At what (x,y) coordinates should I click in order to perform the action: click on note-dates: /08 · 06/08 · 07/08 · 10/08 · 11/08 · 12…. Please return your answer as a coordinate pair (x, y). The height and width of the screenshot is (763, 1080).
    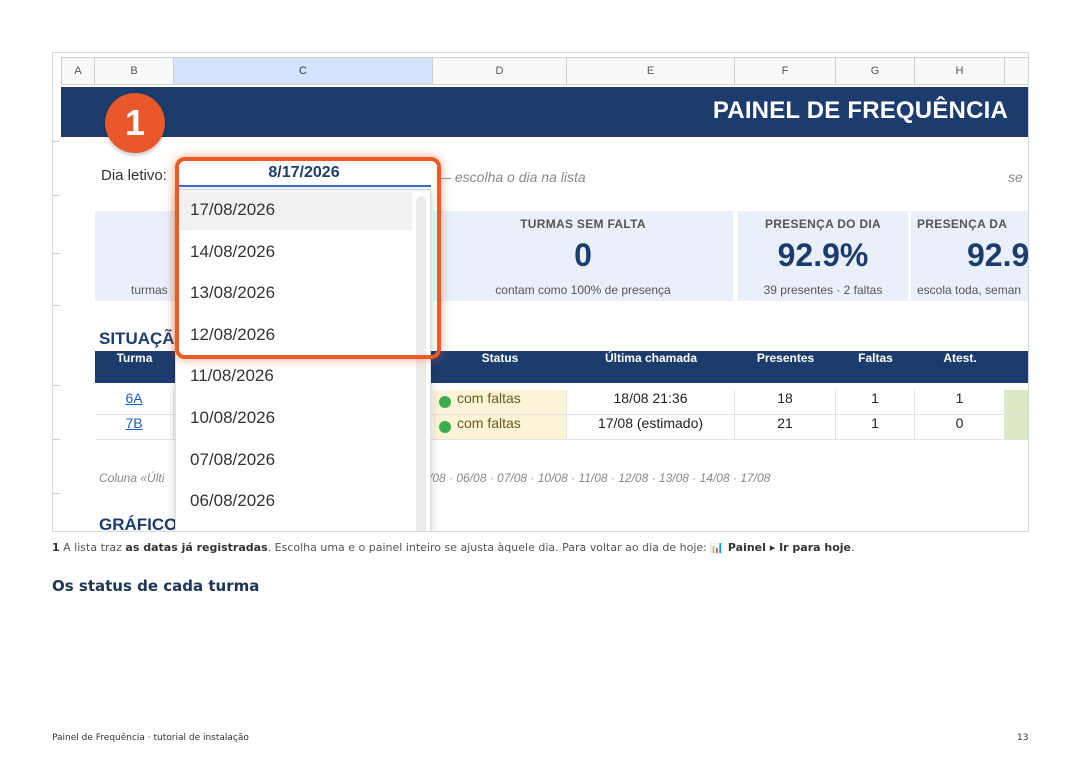
    Looking at the image, I should click on (600, 478).